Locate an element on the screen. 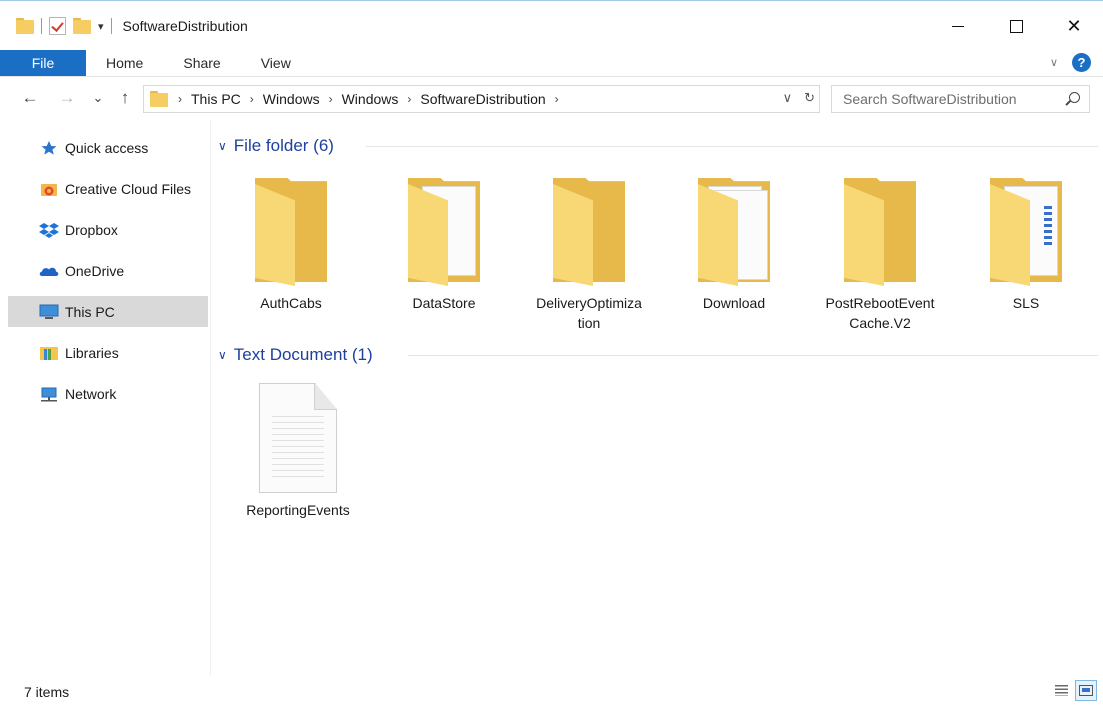 The width and height of the screenshot is (1103, 706). star-icon is located at coordinates (49, 148).